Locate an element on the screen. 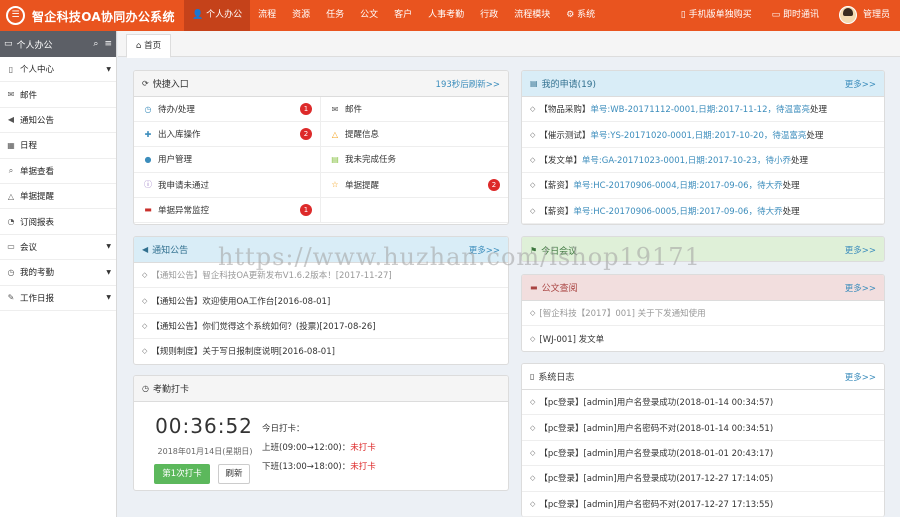  sidebar-item-meeting: ▭ 会议 ▼ is located at coordinates (58, 248).